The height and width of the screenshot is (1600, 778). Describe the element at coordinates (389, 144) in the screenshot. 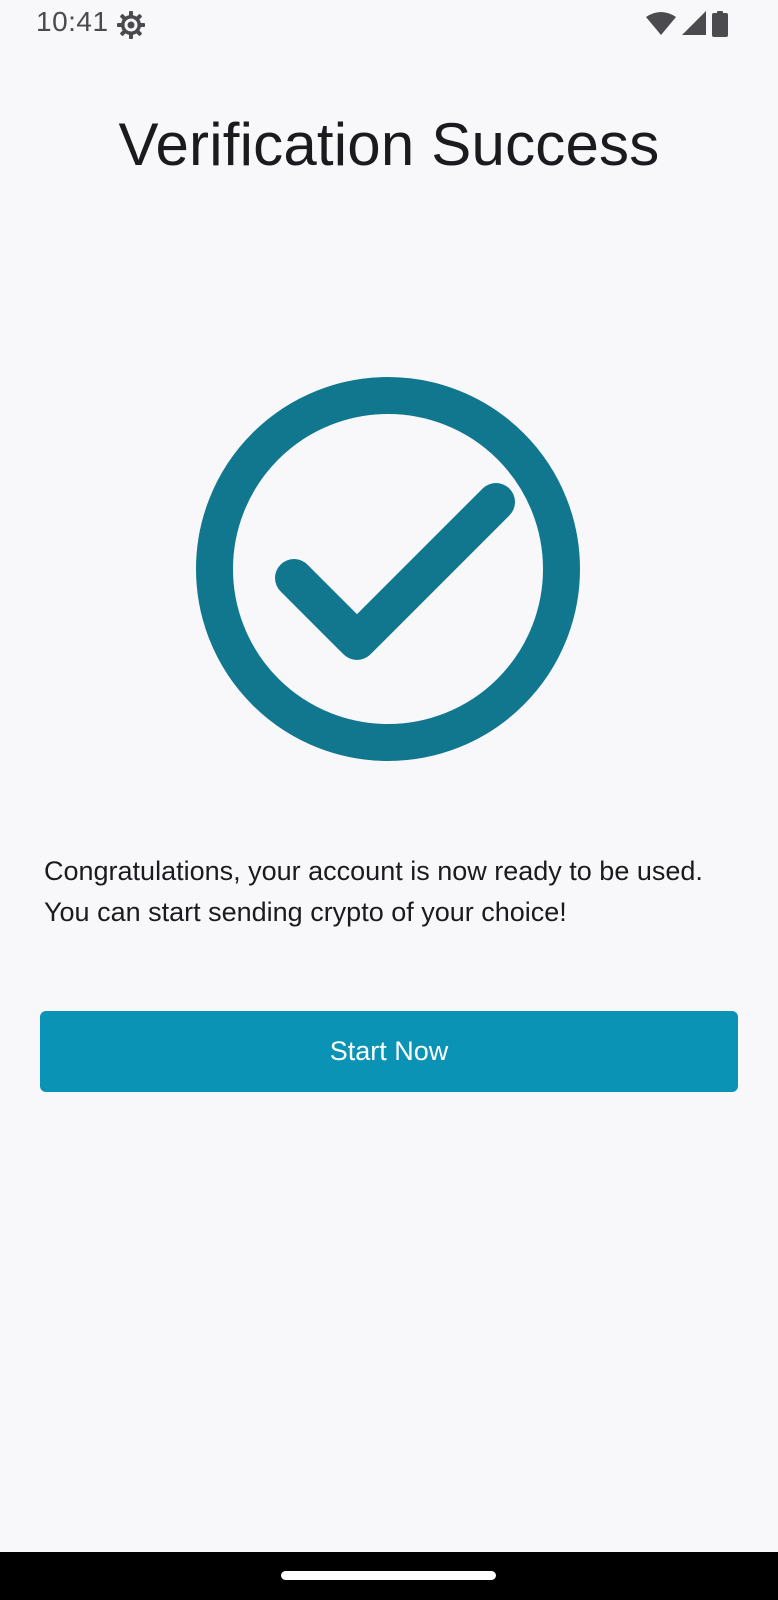

I see `page-title: Verification Success` at that location.